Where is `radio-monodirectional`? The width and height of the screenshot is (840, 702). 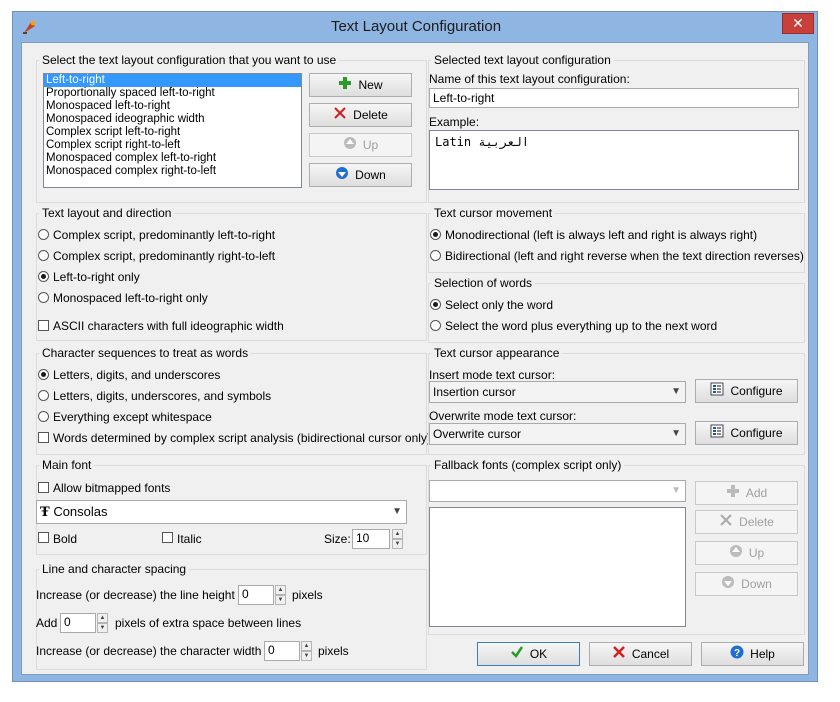
radio-monodirectional is located at coordinates (435, 234).